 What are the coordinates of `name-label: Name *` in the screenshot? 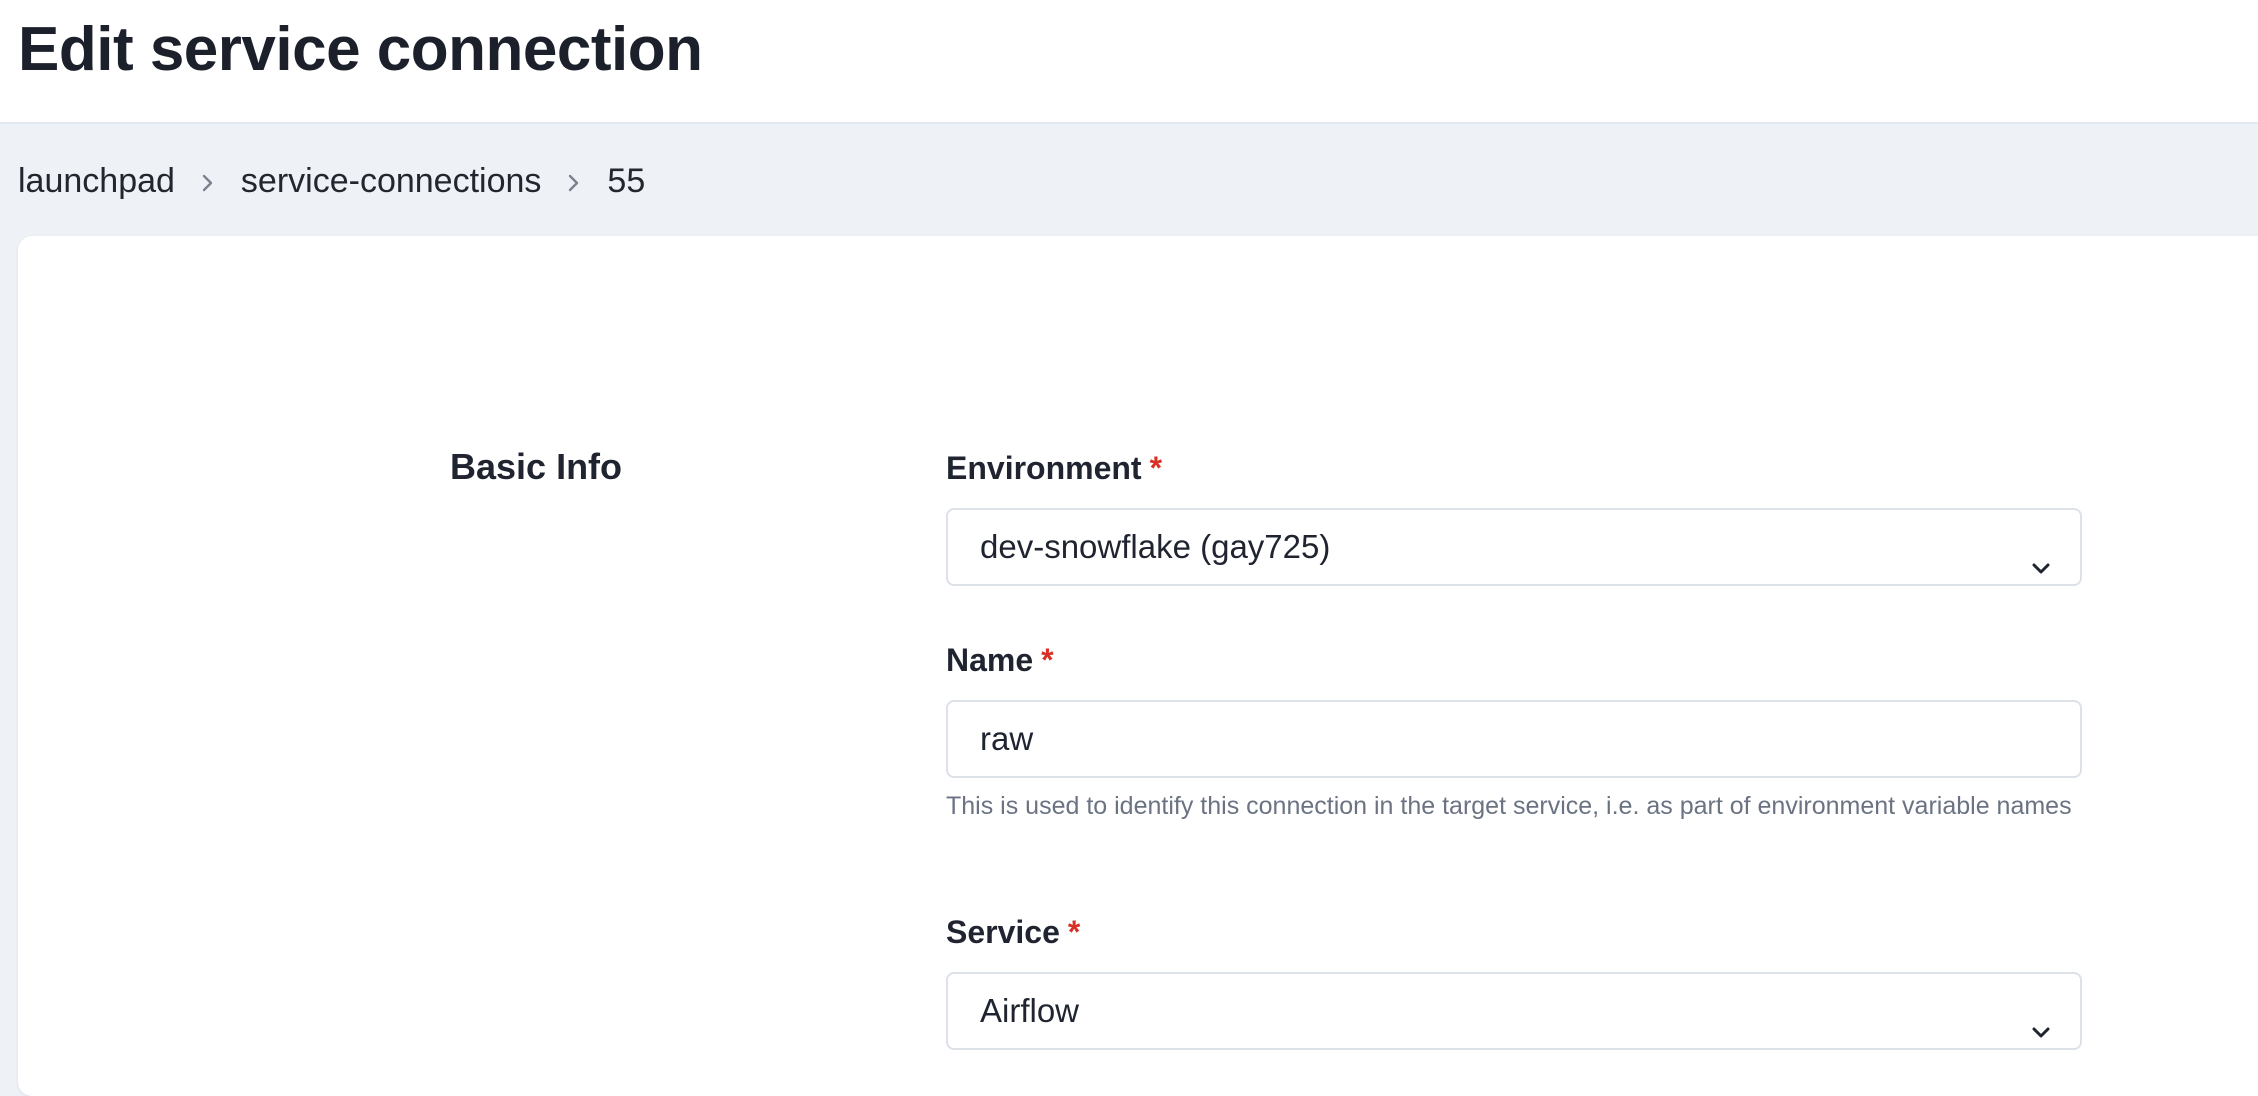 It's located at (1000, 660).